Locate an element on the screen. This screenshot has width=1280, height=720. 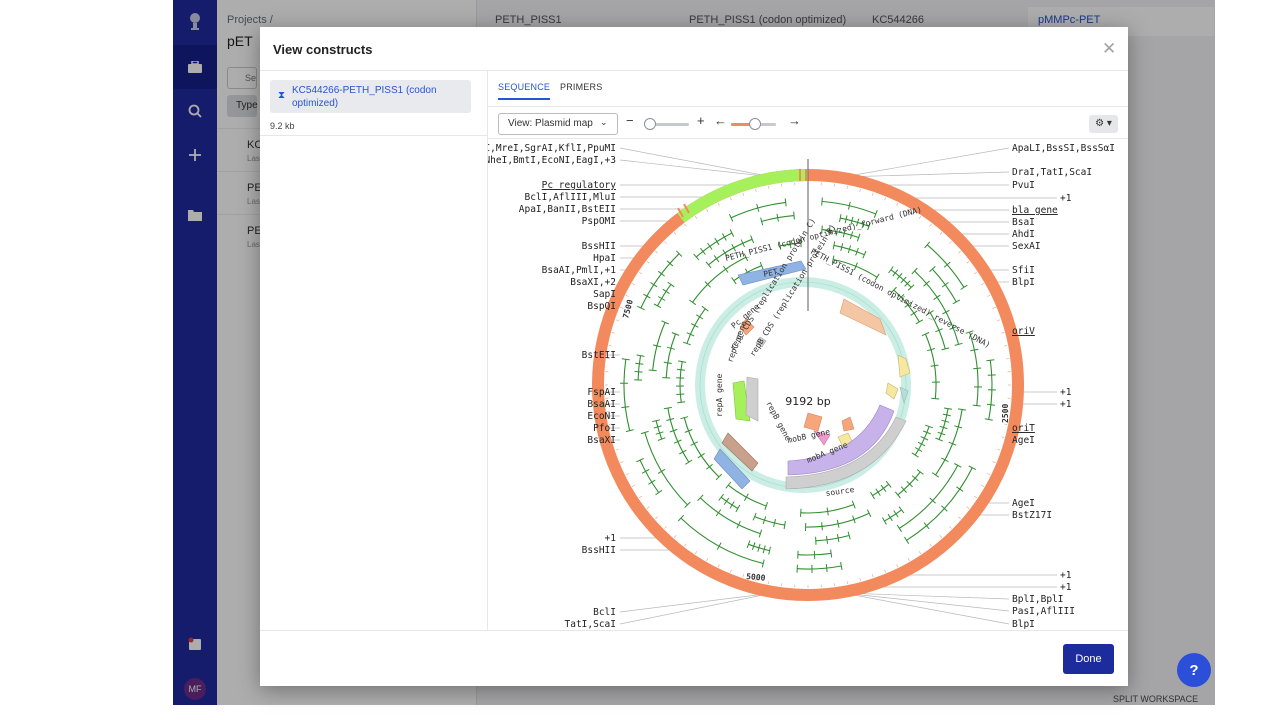
enzyme-label: BsaXI is located at coordinates (601, 440).